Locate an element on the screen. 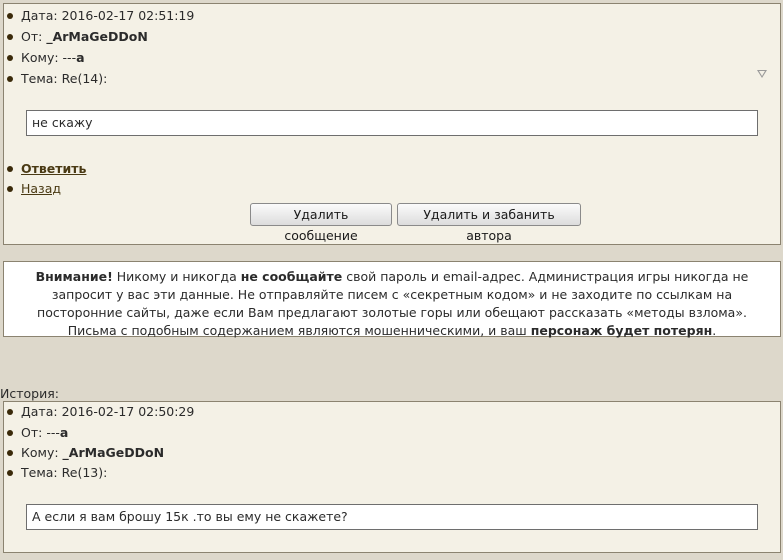 The width and height of the screenshot is (783, 560). to-value: _ArMaGeDDoN is located at coordinates (113, 452).